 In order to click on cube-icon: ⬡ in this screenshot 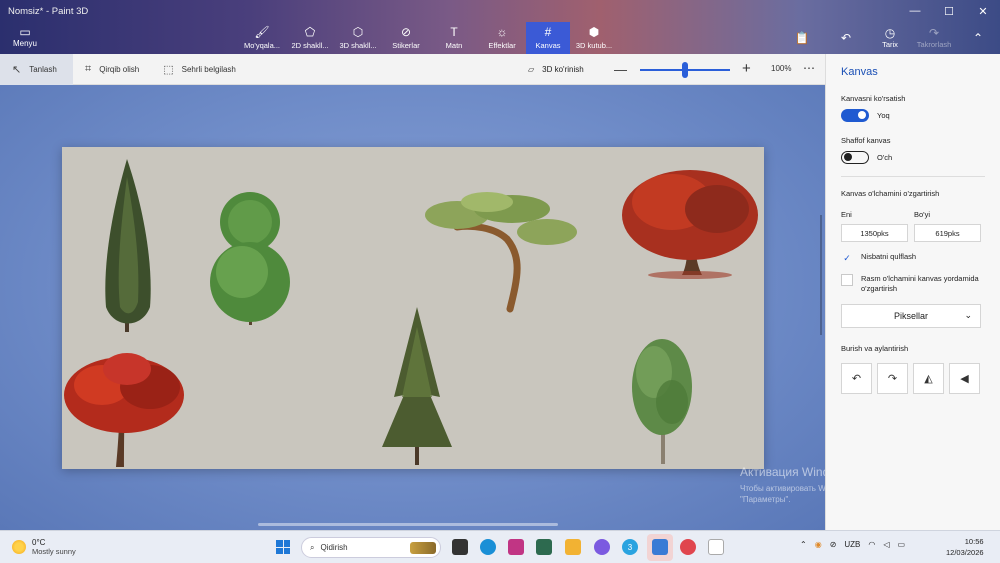, I will do `click(358, 32)`.